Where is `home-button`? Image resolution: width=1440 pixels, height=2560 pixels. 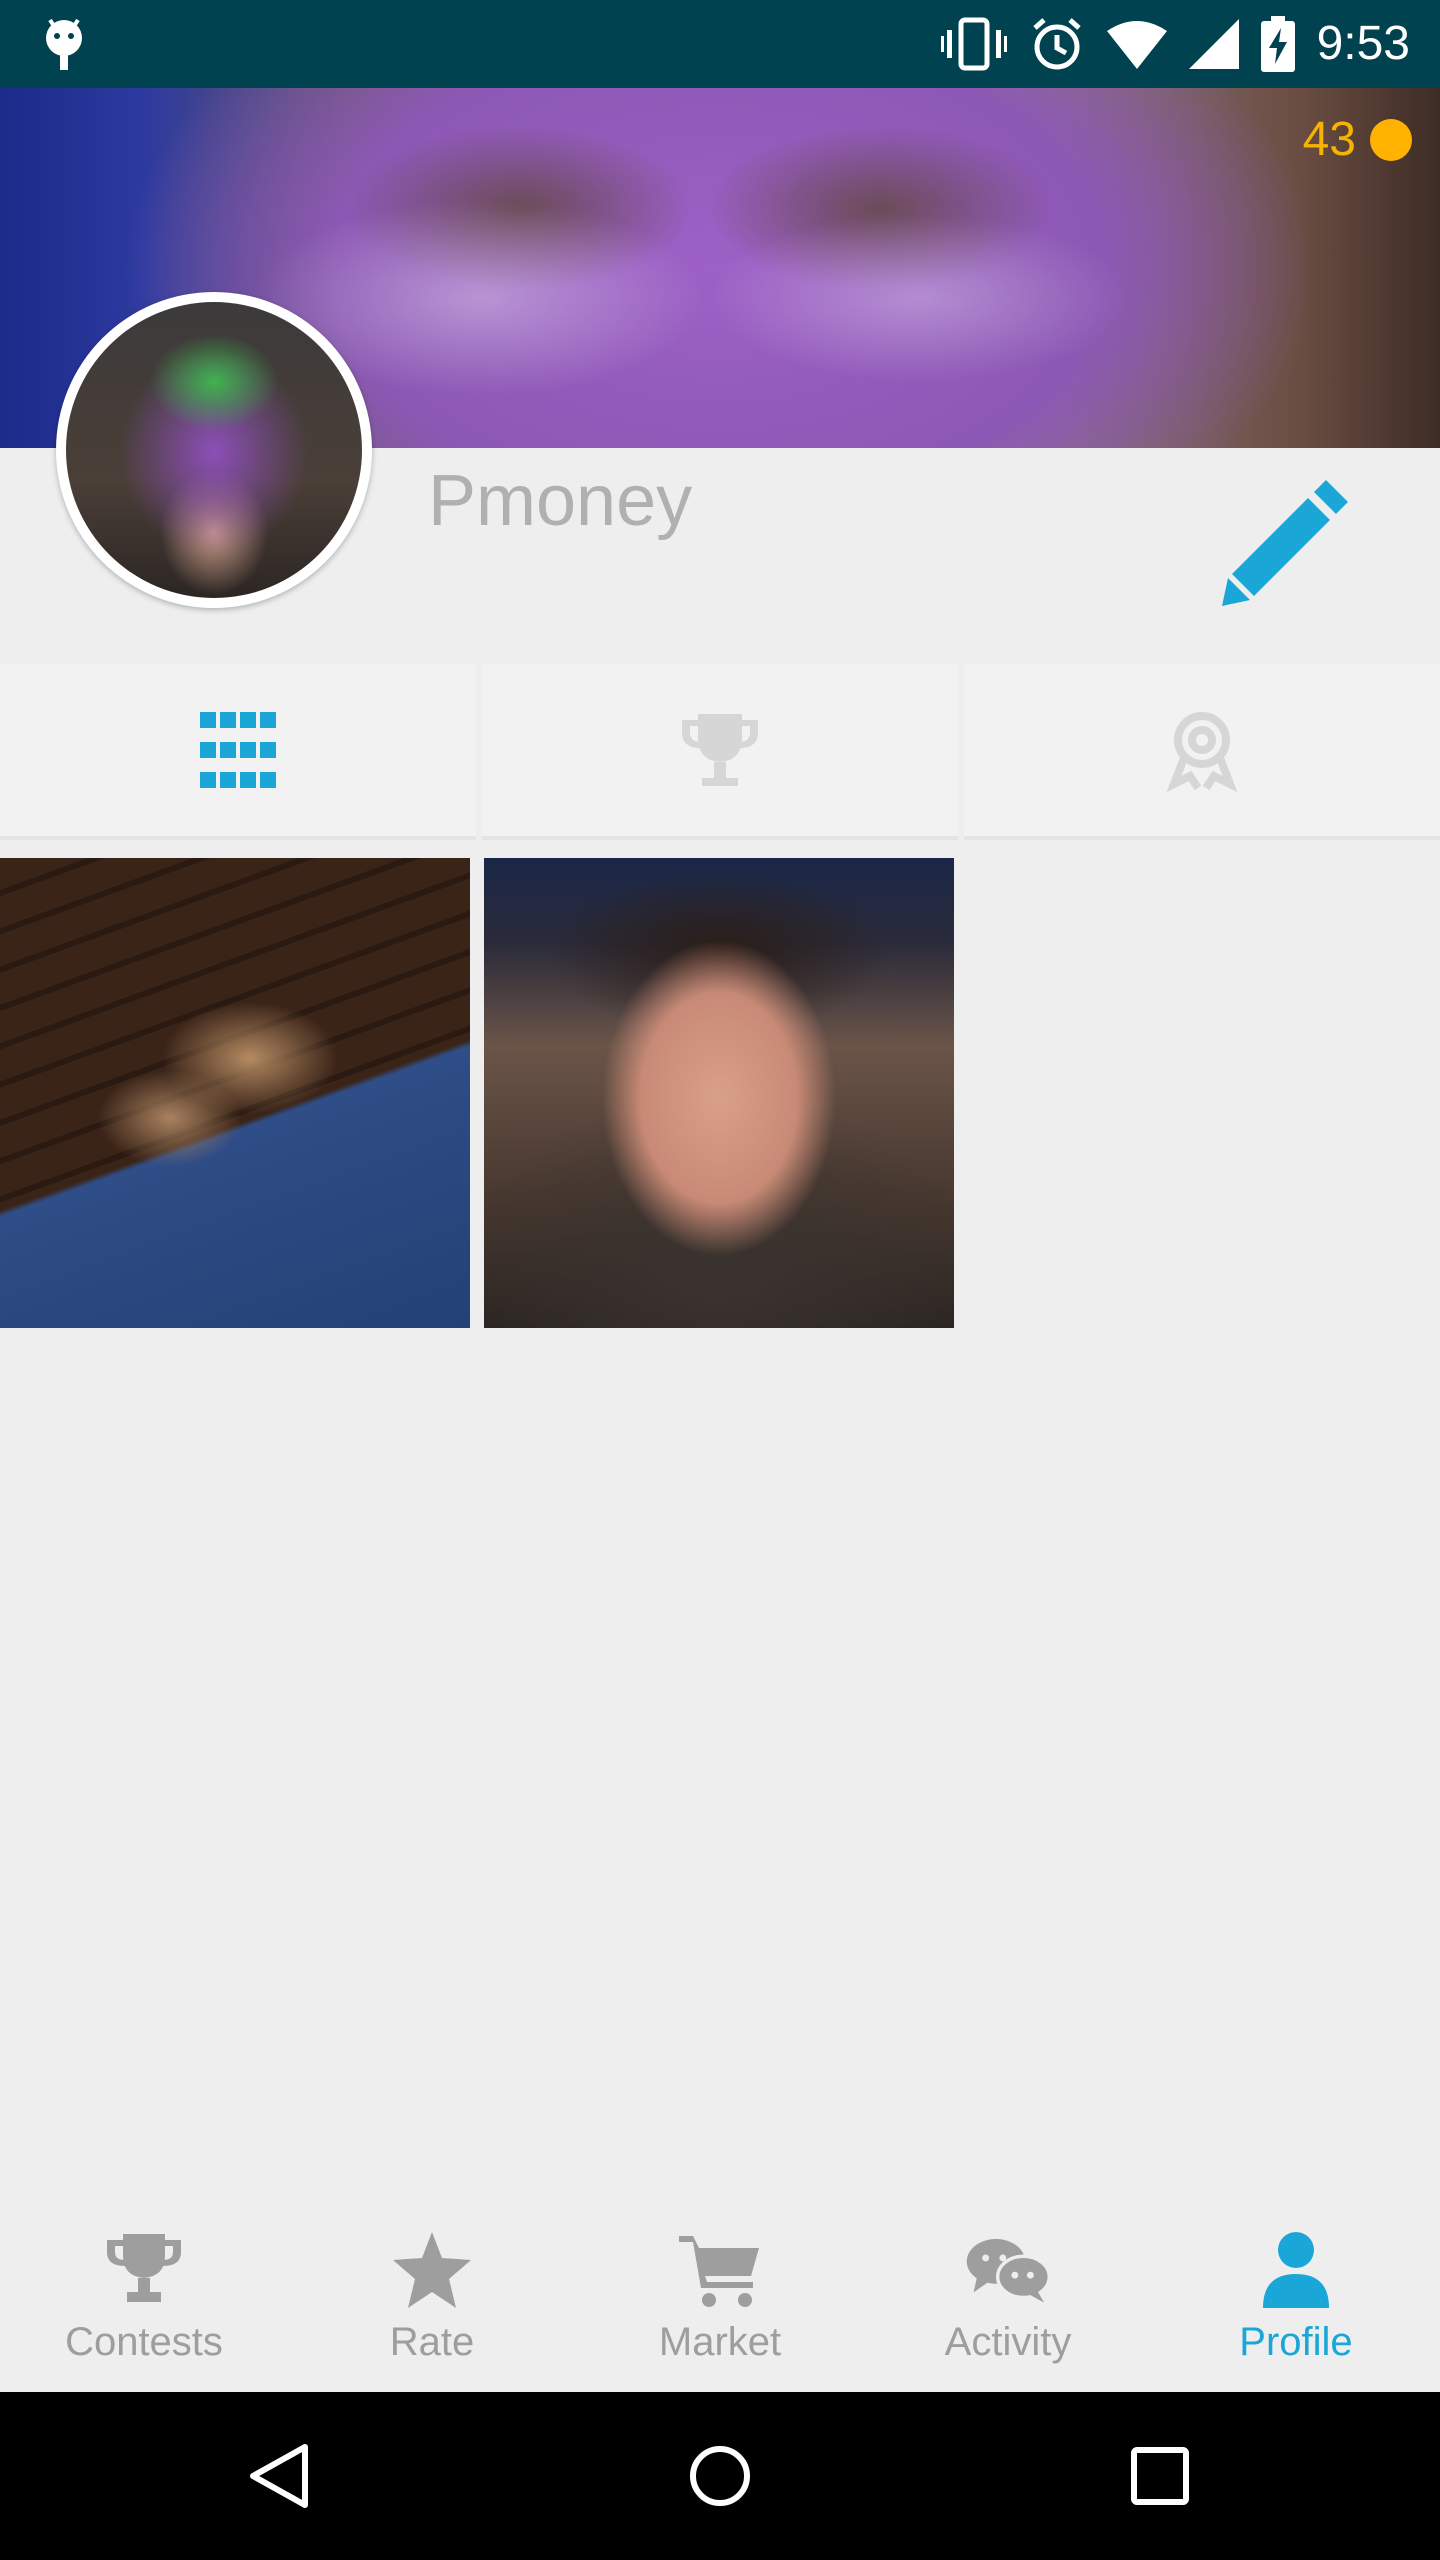 home-button is located at coordinates (720, 2476).